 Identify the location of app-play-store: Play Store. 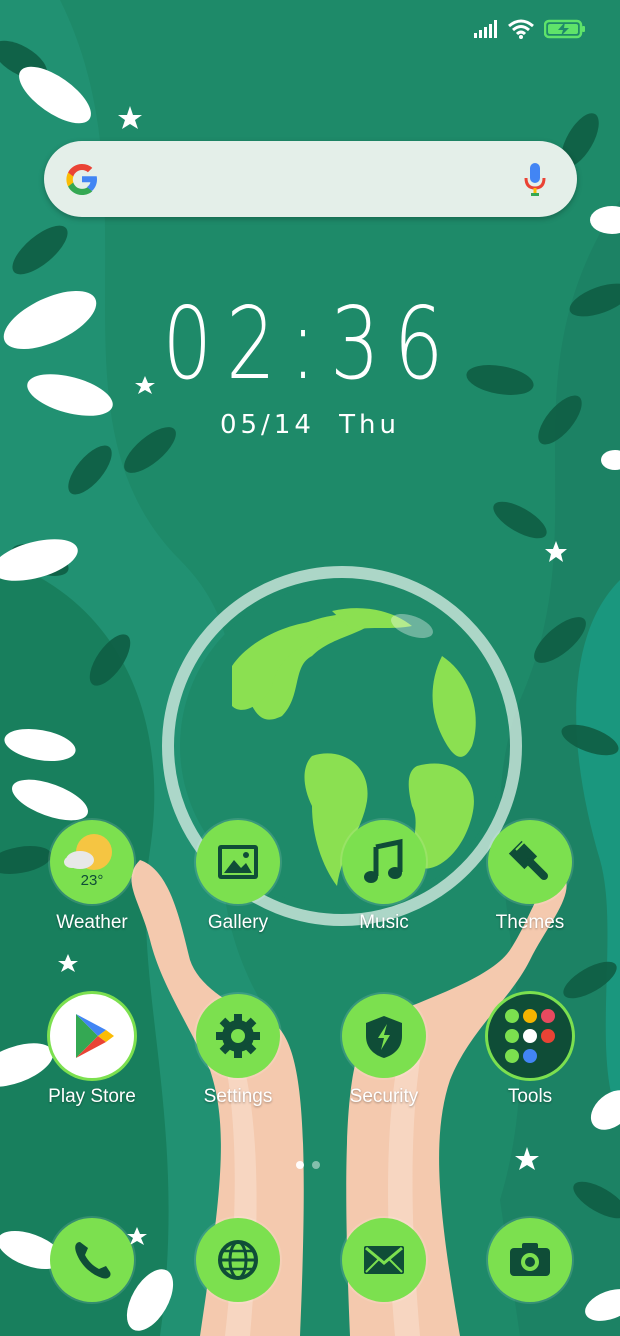
(92, 1051).